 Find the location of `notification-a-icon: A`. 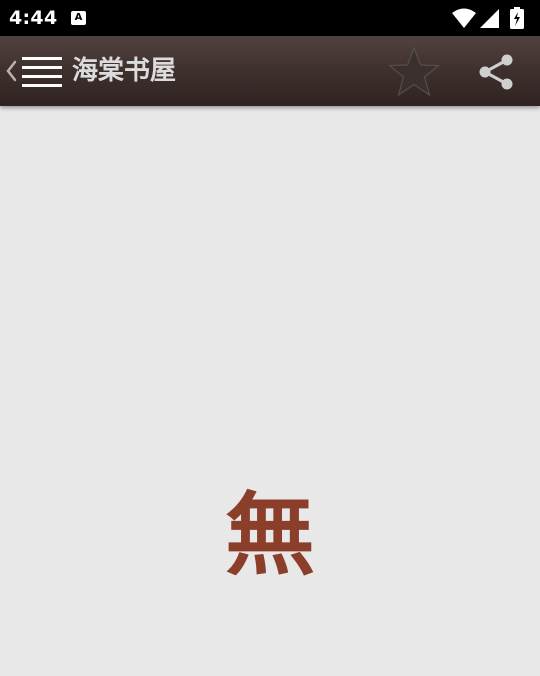

notification-a-icon: A is located at coordinates (78, 18).